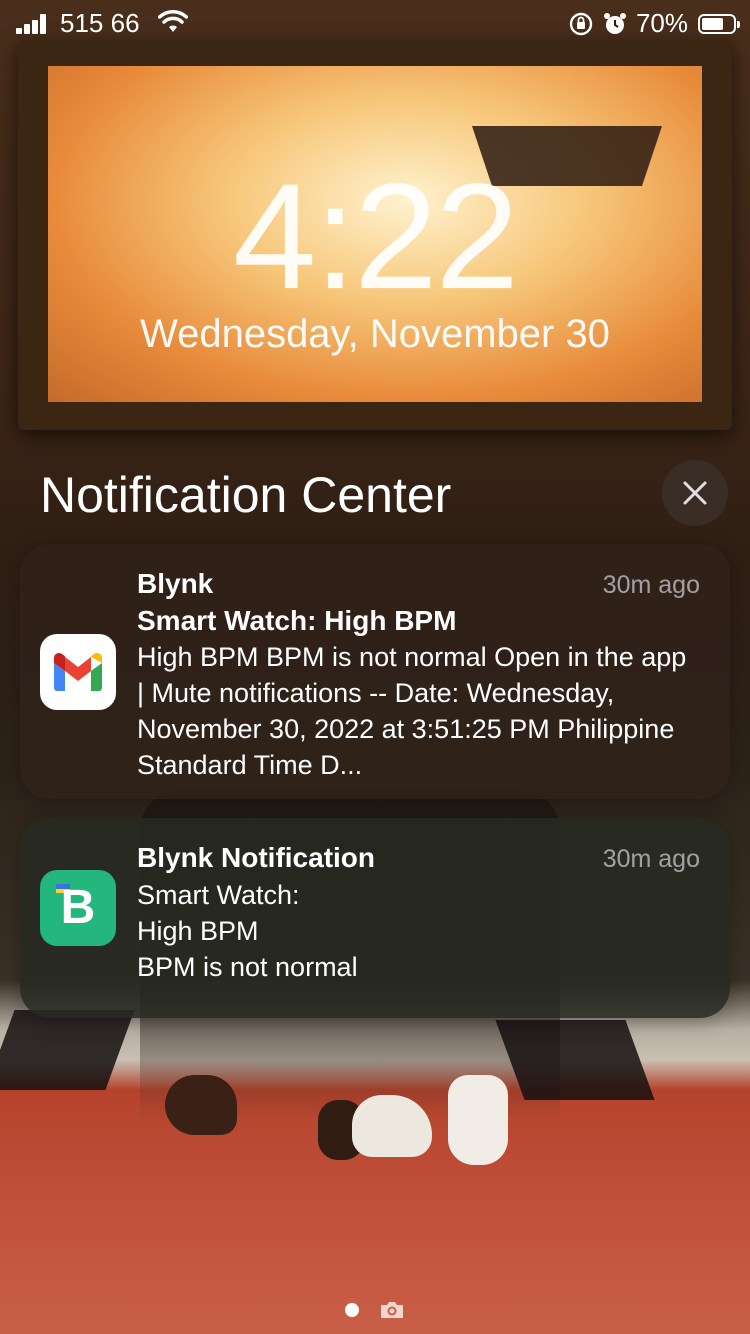 The height and width of the screenshot is (1334, 750). Describe the element at coordinates (712, 23) in the screenshot. I see `battery-level` at that location.